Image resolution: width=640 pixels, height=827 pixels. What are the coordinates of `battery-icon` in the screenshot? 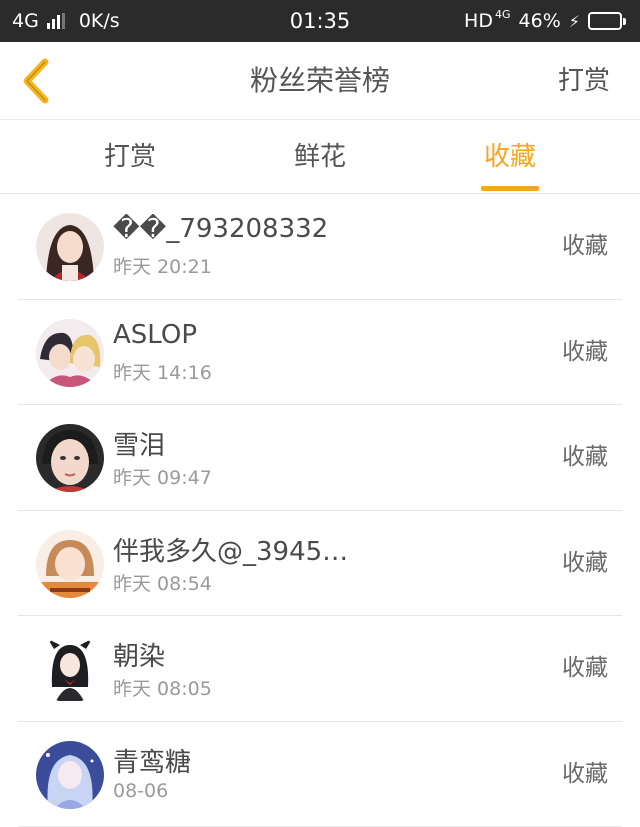 It's located at (607, 21).